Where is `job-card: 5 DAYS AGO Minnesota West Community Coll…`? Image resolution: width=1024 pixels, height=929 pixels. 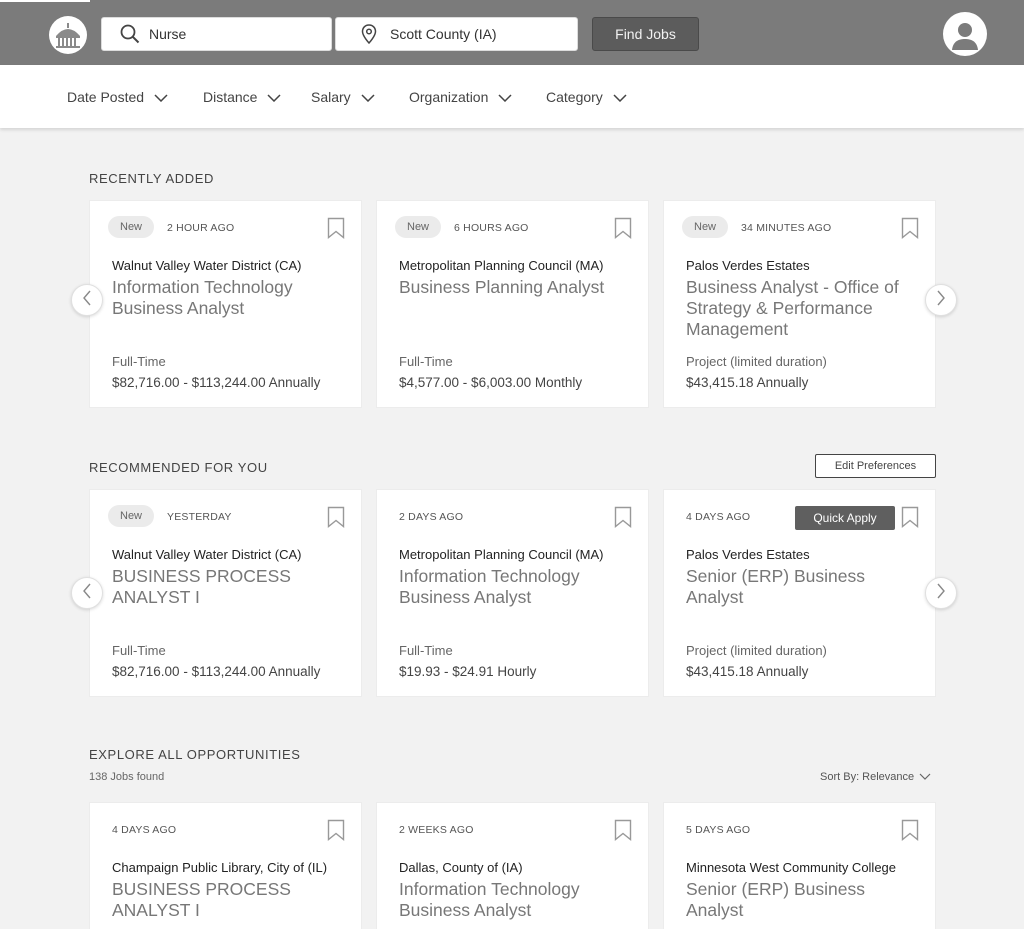 job-card: 5 DAYS AGO Minnesota West Community Coll… is located at coordinates (799, 865).